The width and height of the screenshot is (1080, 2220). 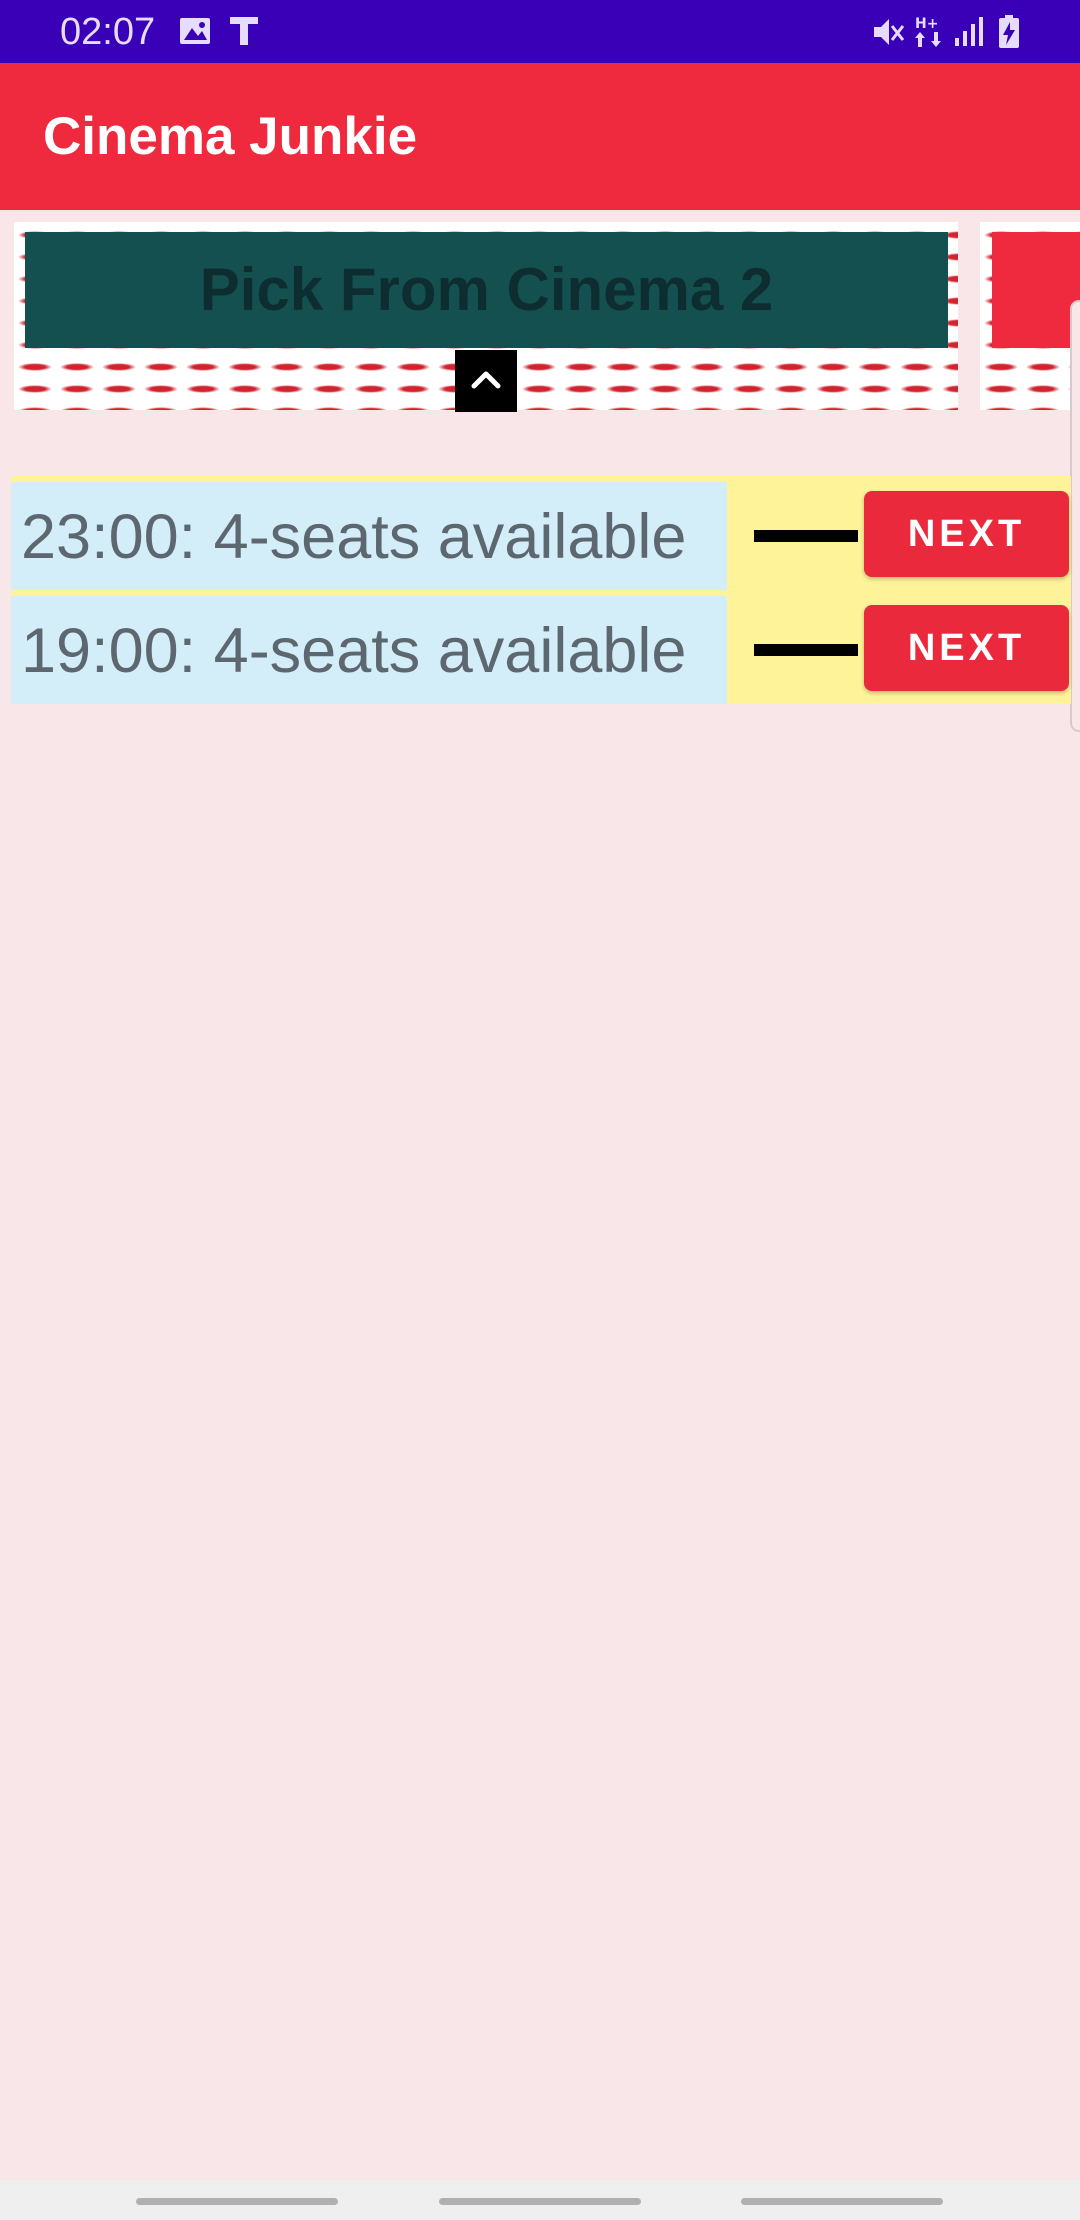 I want to click on collapse-button, so click(x=486, y=381).